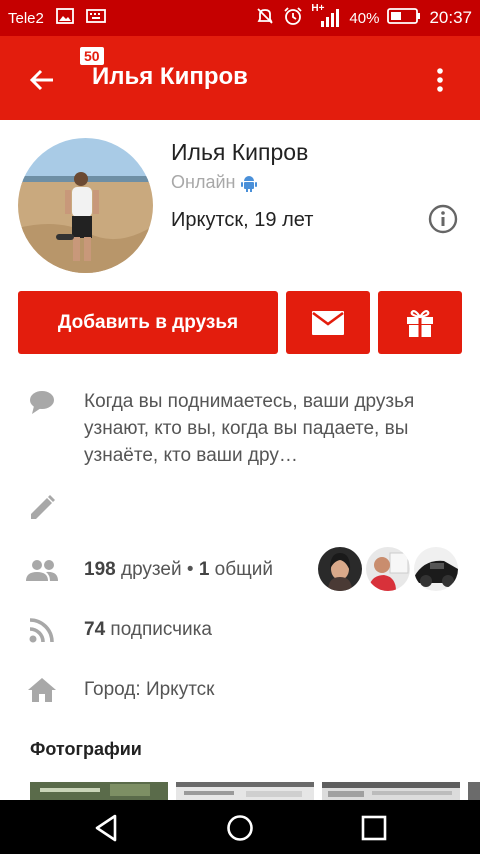  Describe the element at coordinates (293, 18) in the screenshot. I see `alarm-icon` at that location.